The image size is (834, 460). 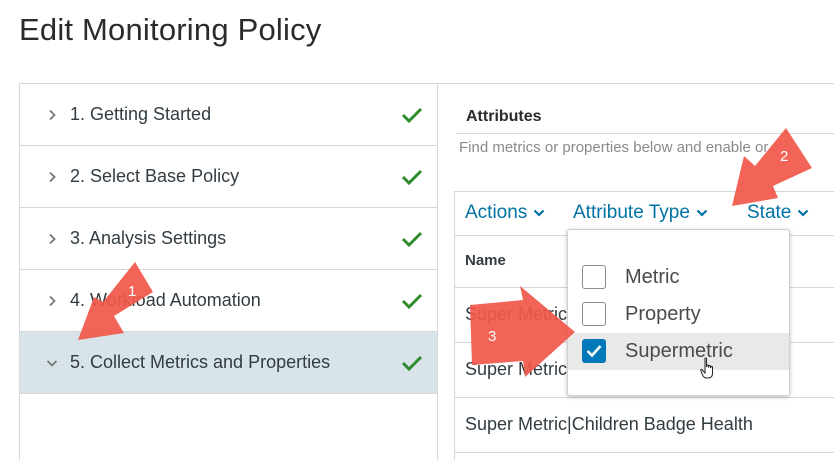 I want to click on attribute-type-label: Attribute Type, so click(x=631, y=212).